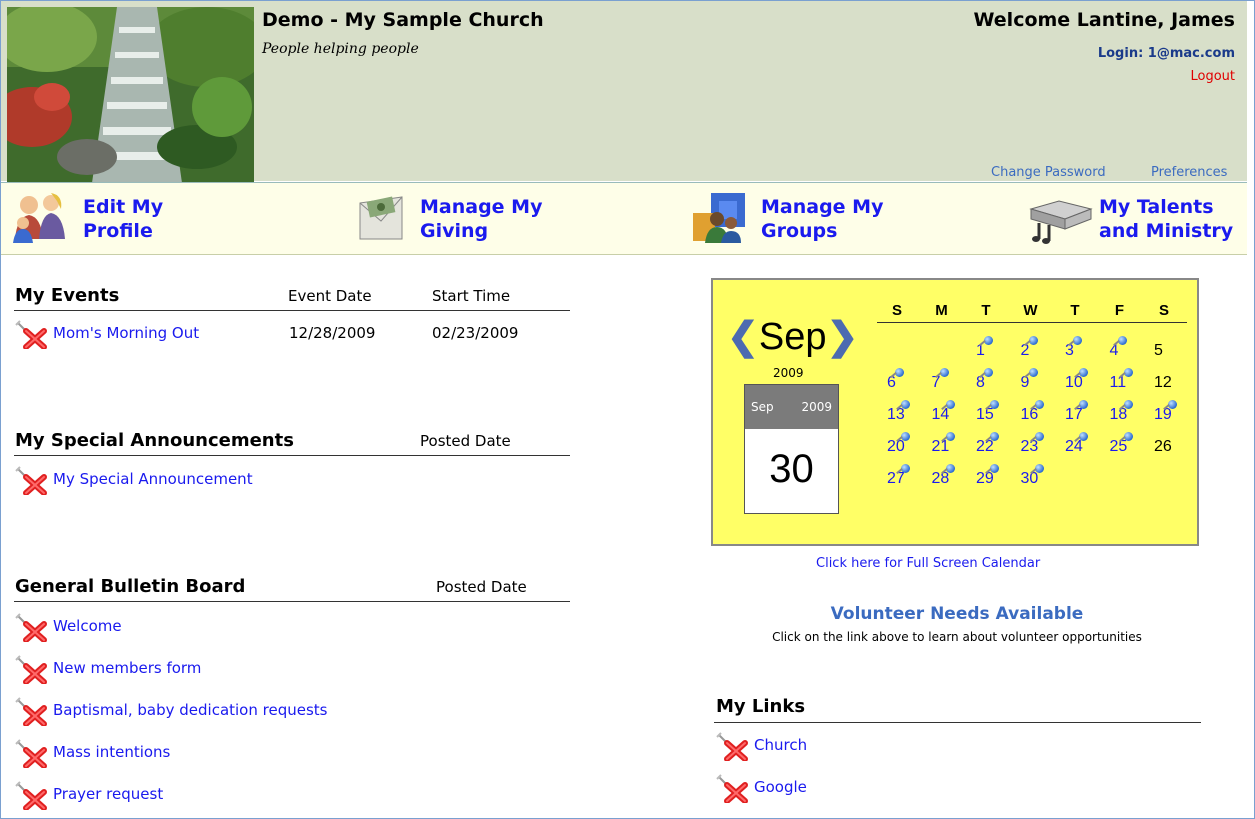 This screenshot has width=1255, height=819. I want to click on calendar-day-with-event: 23, so click(1032, 445).